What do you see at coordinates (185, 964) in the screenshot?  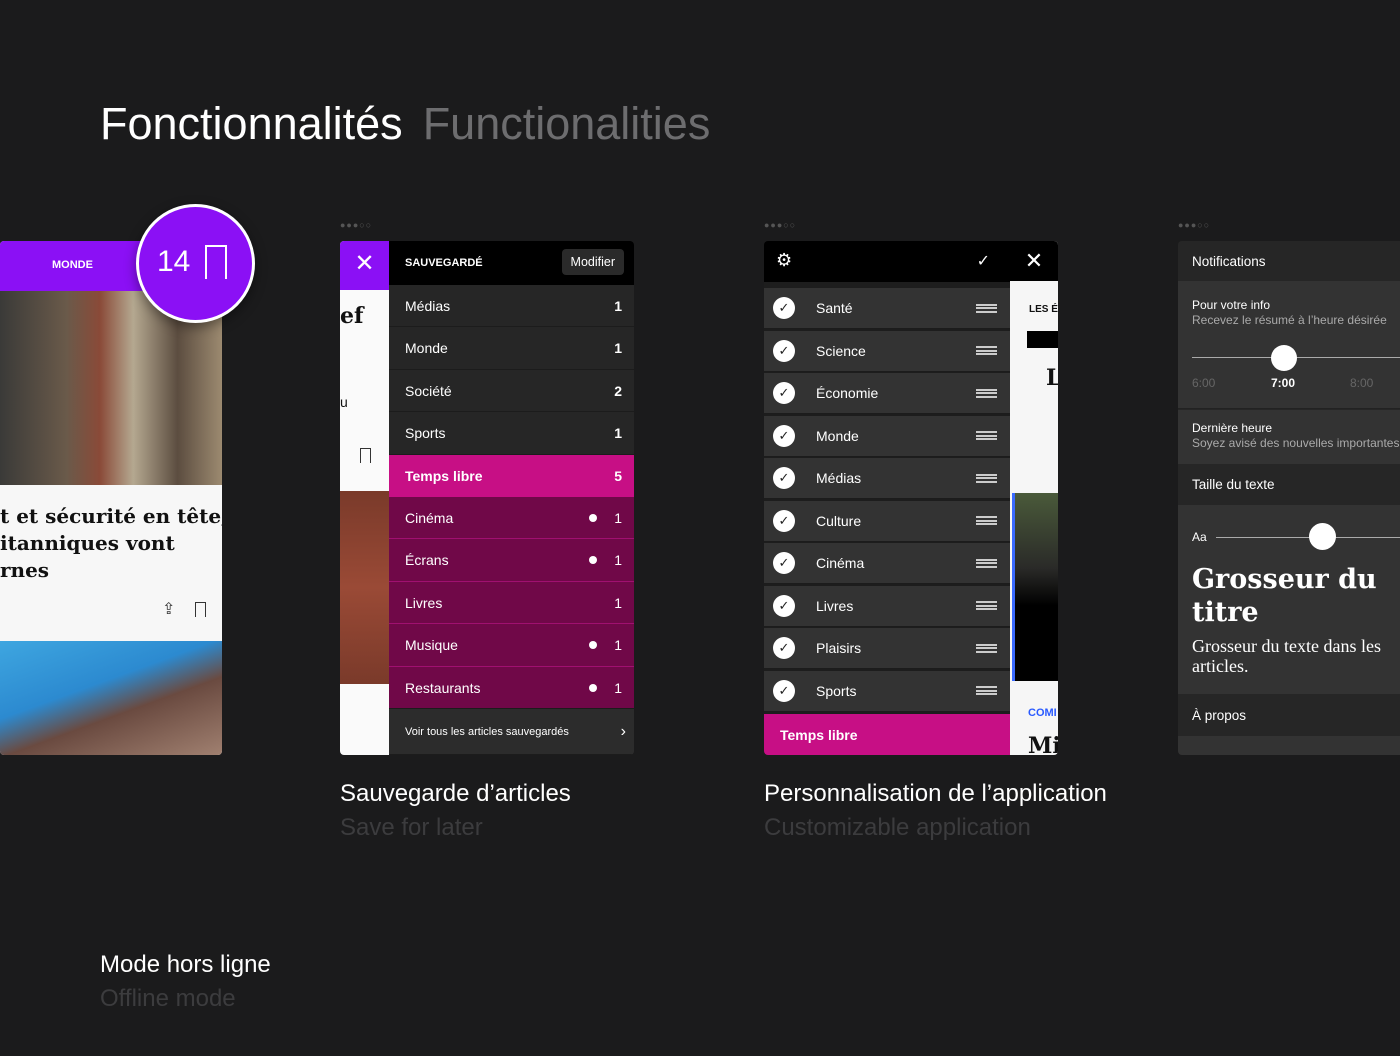 I see `caption-offline: Mode hors ligne` at bounding box center [185, 964].